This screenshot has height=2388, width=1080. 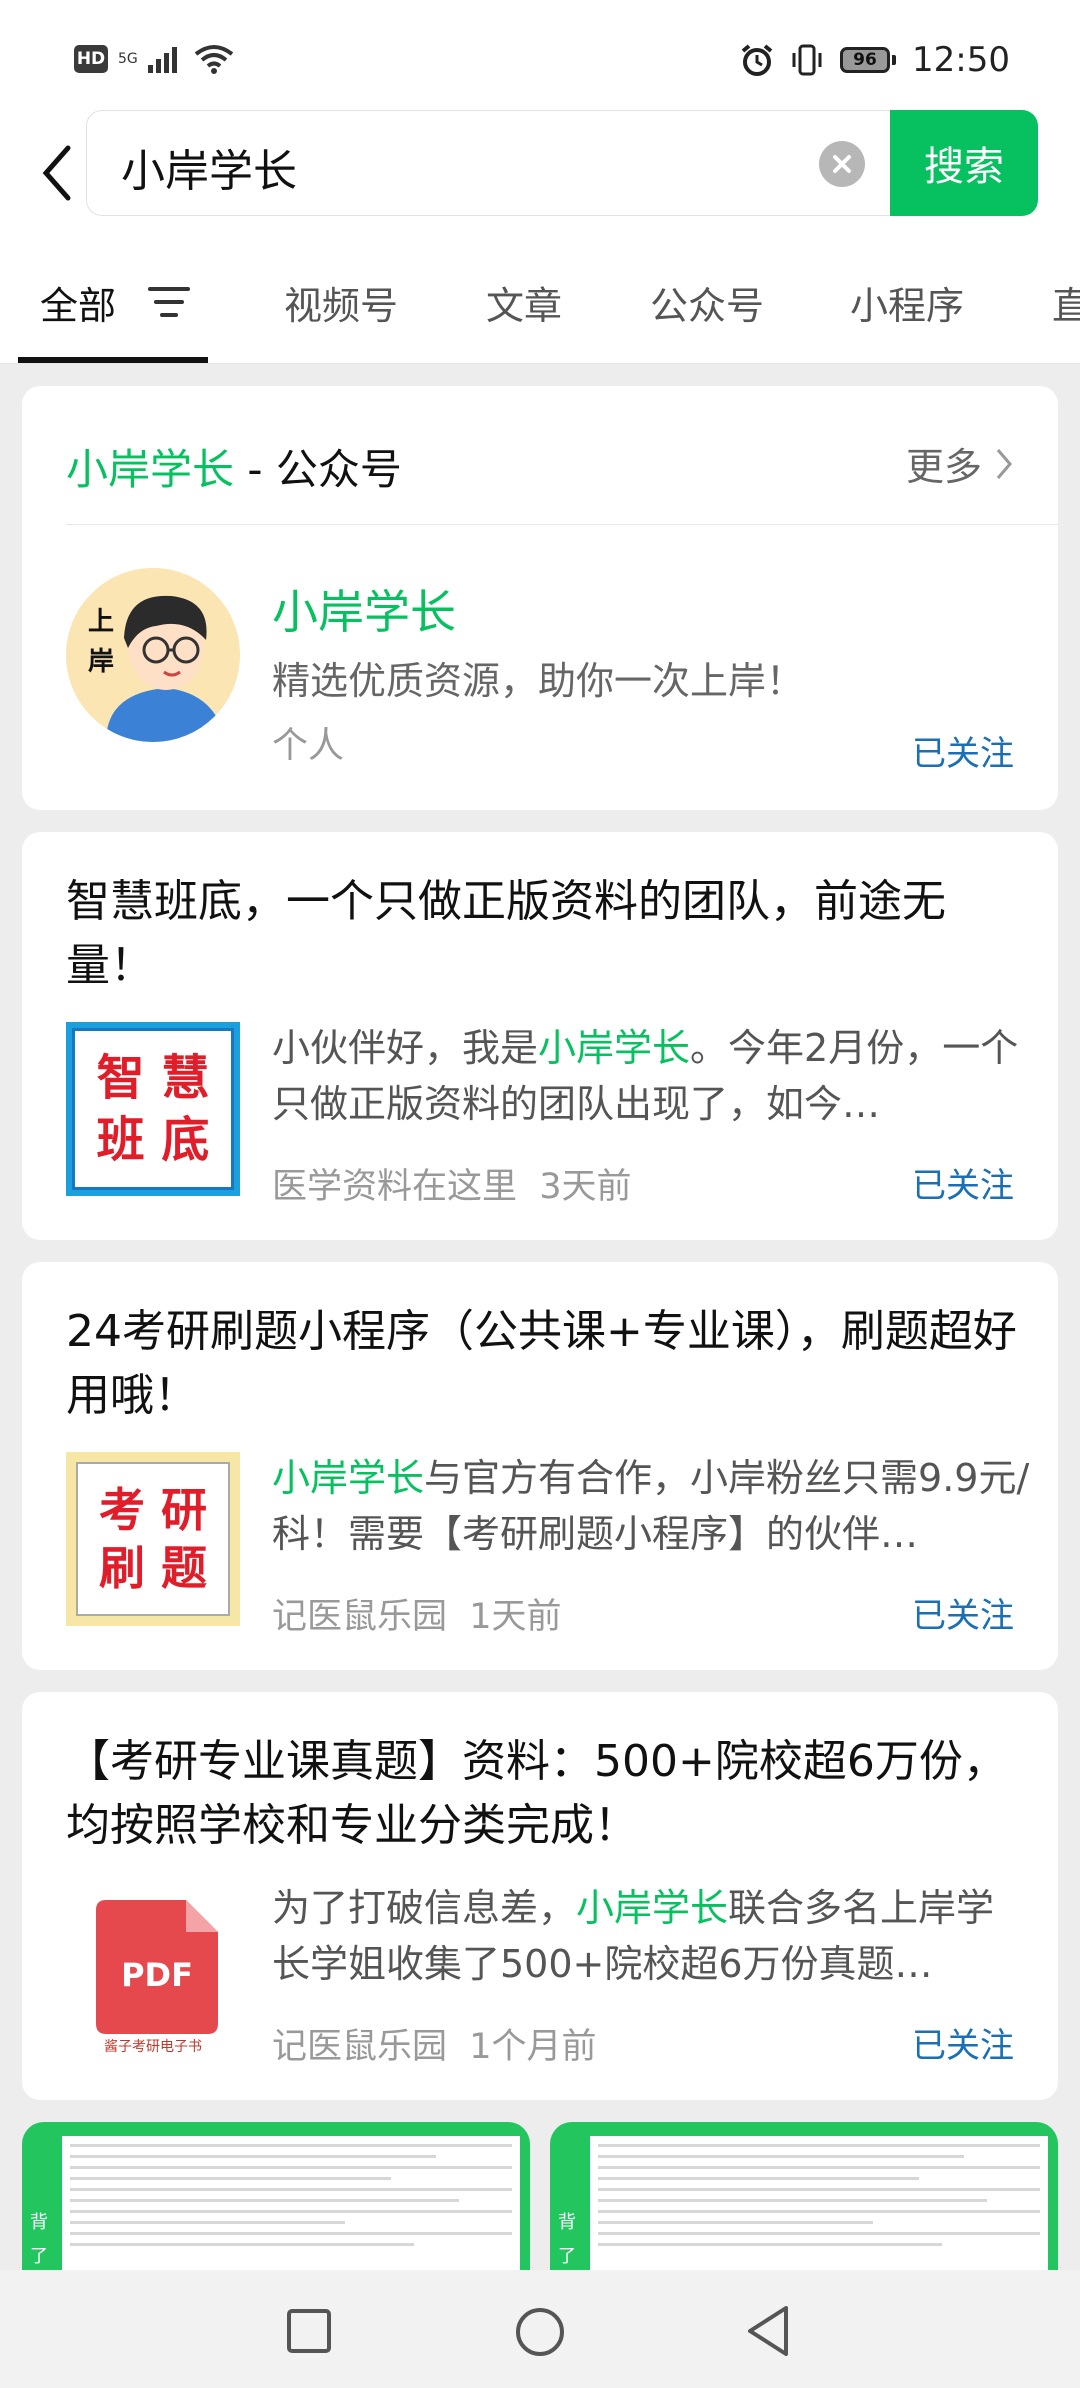 I want to click on active-tab-indicator, so click(x=113, y=360).